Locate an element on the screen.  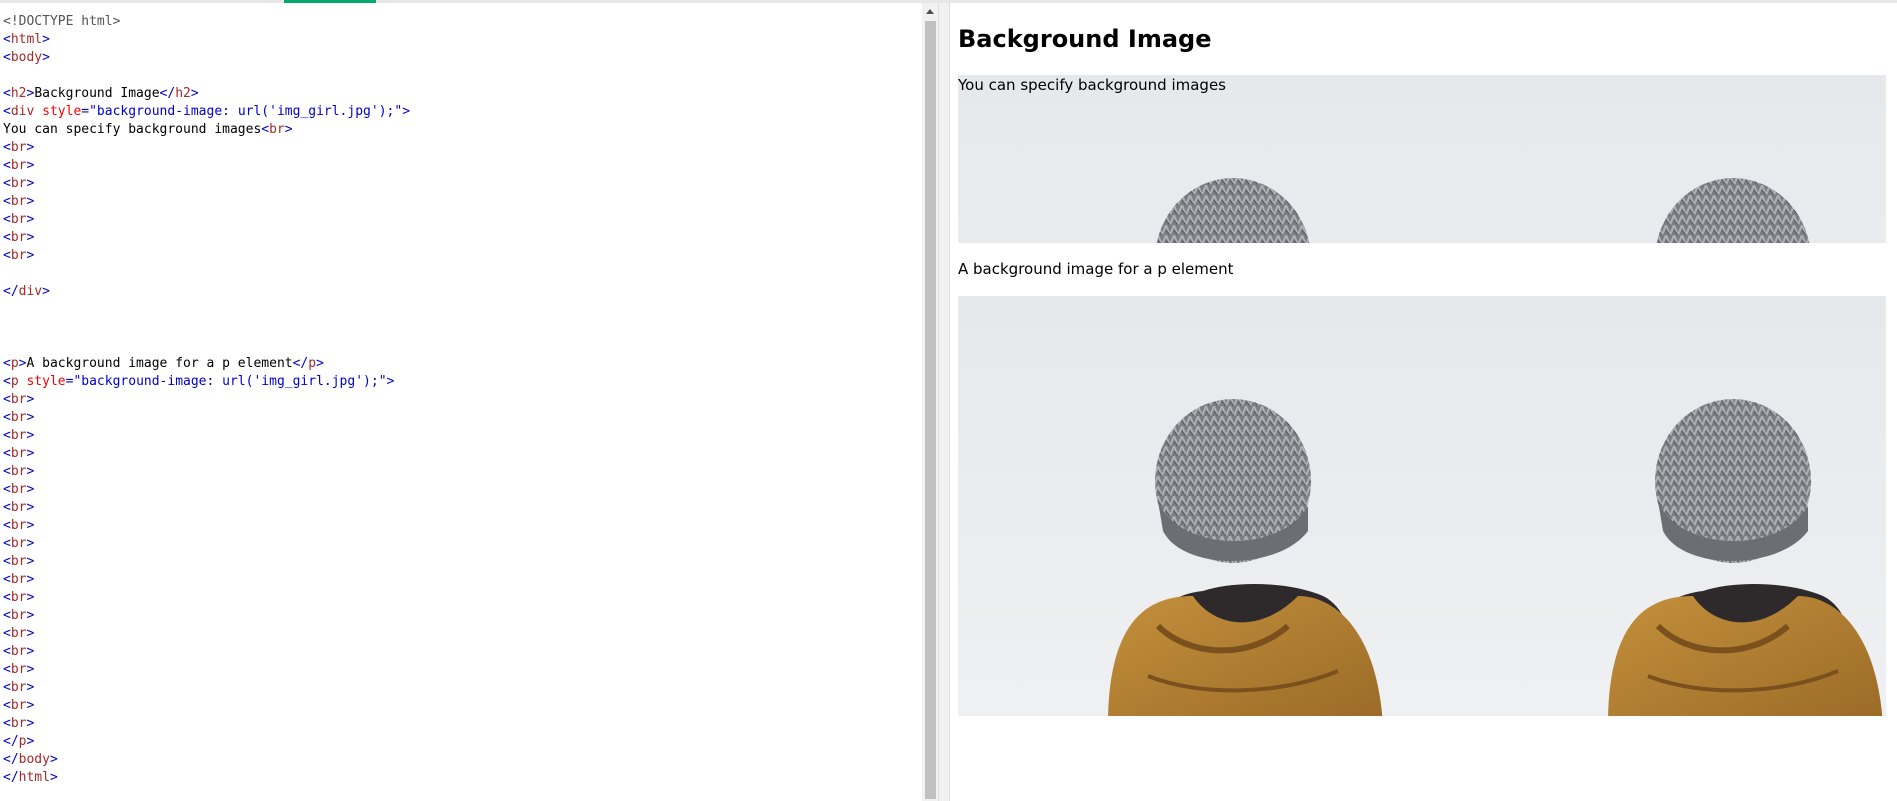
pane-resize-handle is located at coordinates (944, 402).